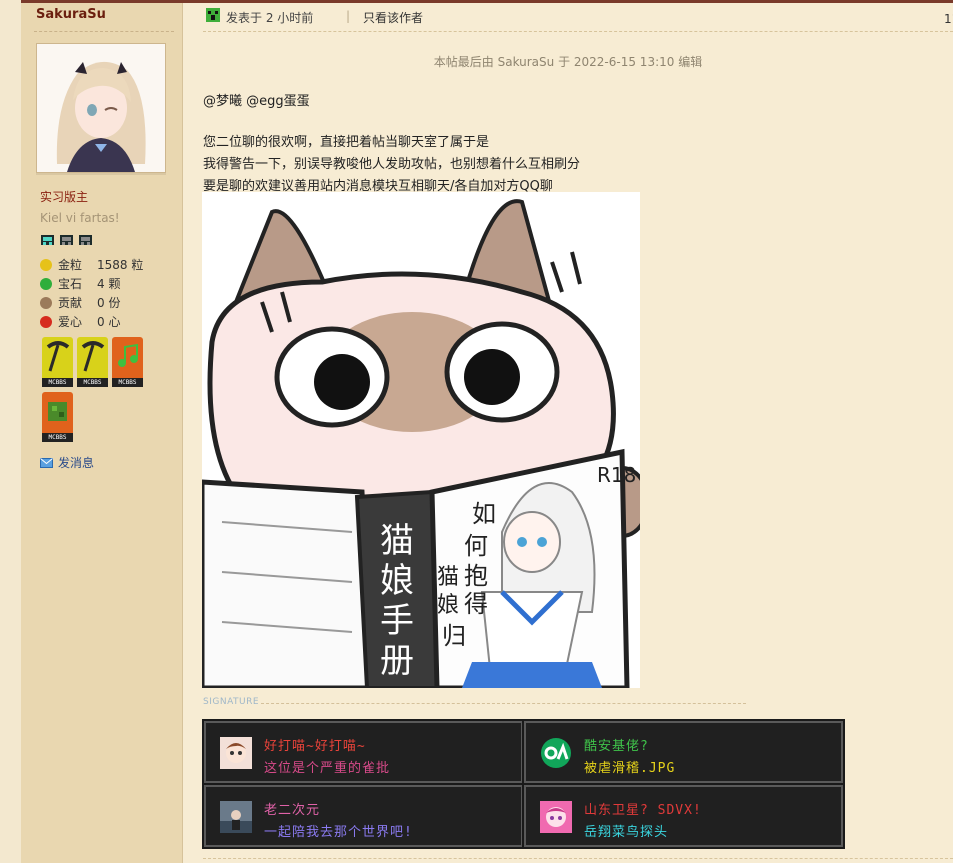 Image resolution: width=953 pixels, height=863 pixels. What do you see at coordinates (476, 546) in the screenshot?
I see `svg-text: 何` at bounding box center [476, 546].